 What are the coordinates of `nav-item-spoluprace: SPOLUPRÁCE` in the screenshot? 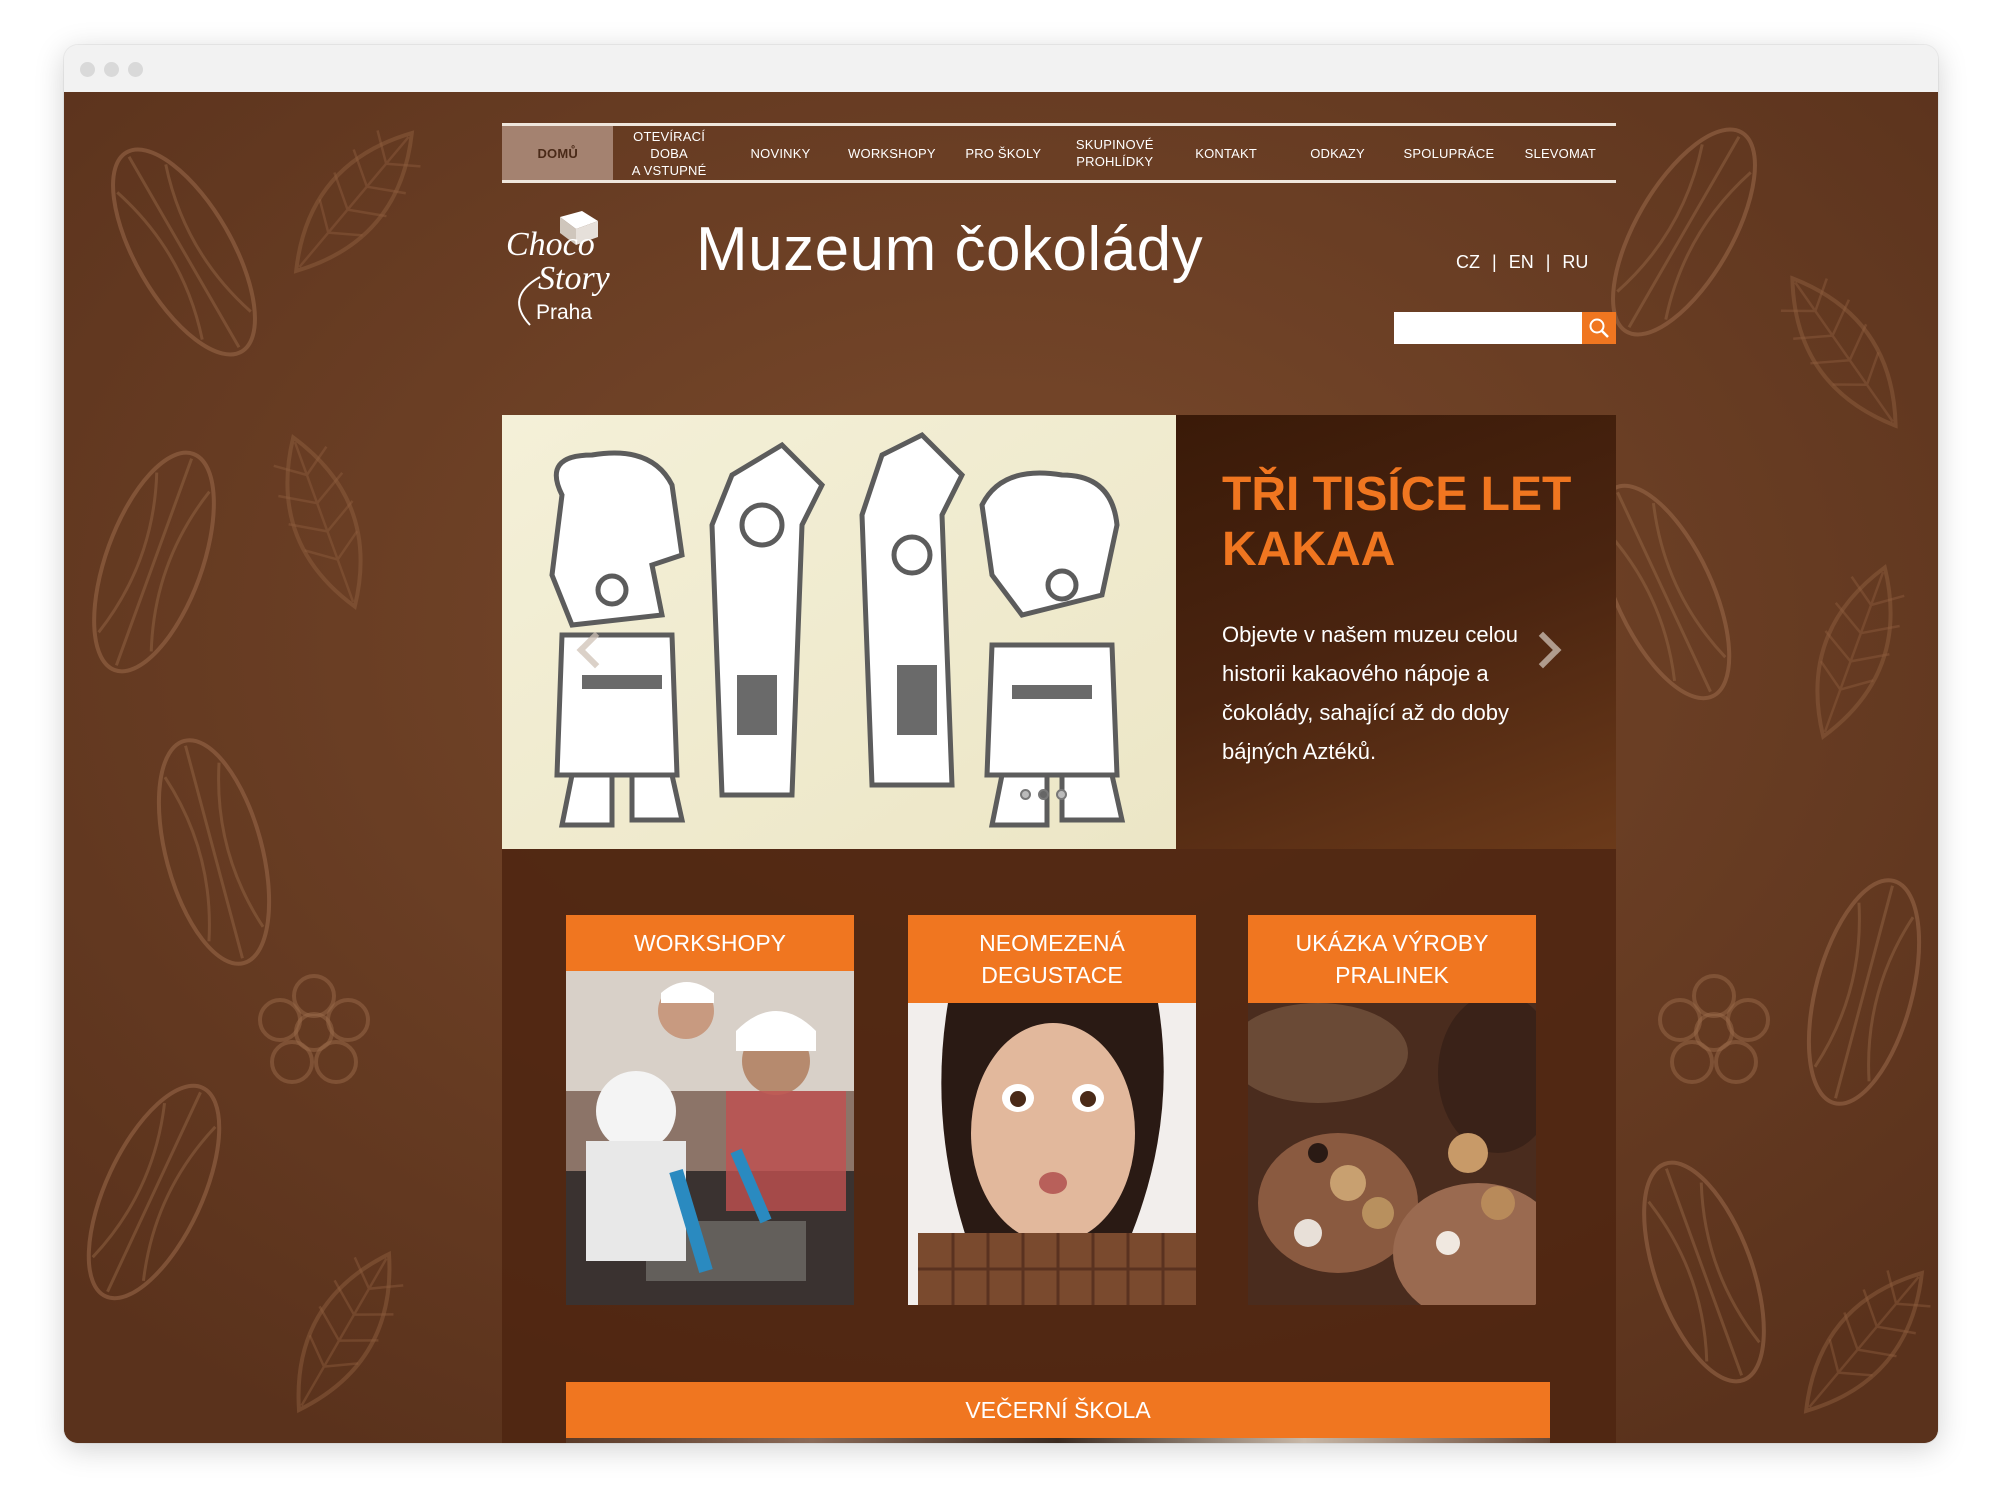 It's located at (1448, 153).